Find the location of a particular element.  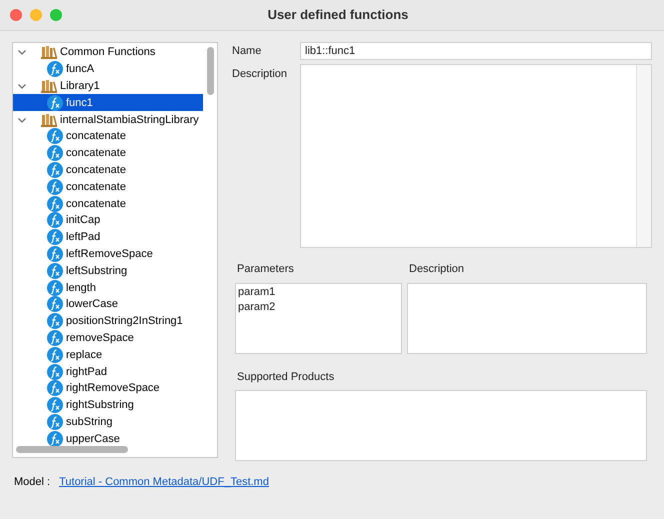

tree-item: leftPad is located at coordinates (108, 237).